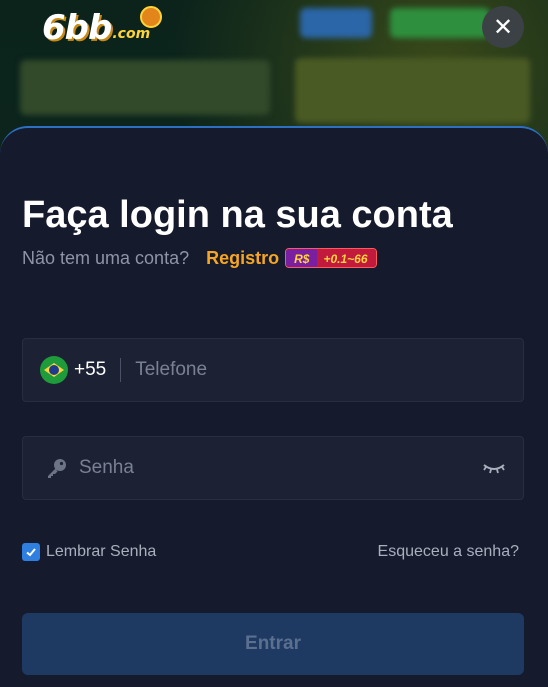  I want to click on bonus-badge: R$ +0.1~66, so click(331, 258).